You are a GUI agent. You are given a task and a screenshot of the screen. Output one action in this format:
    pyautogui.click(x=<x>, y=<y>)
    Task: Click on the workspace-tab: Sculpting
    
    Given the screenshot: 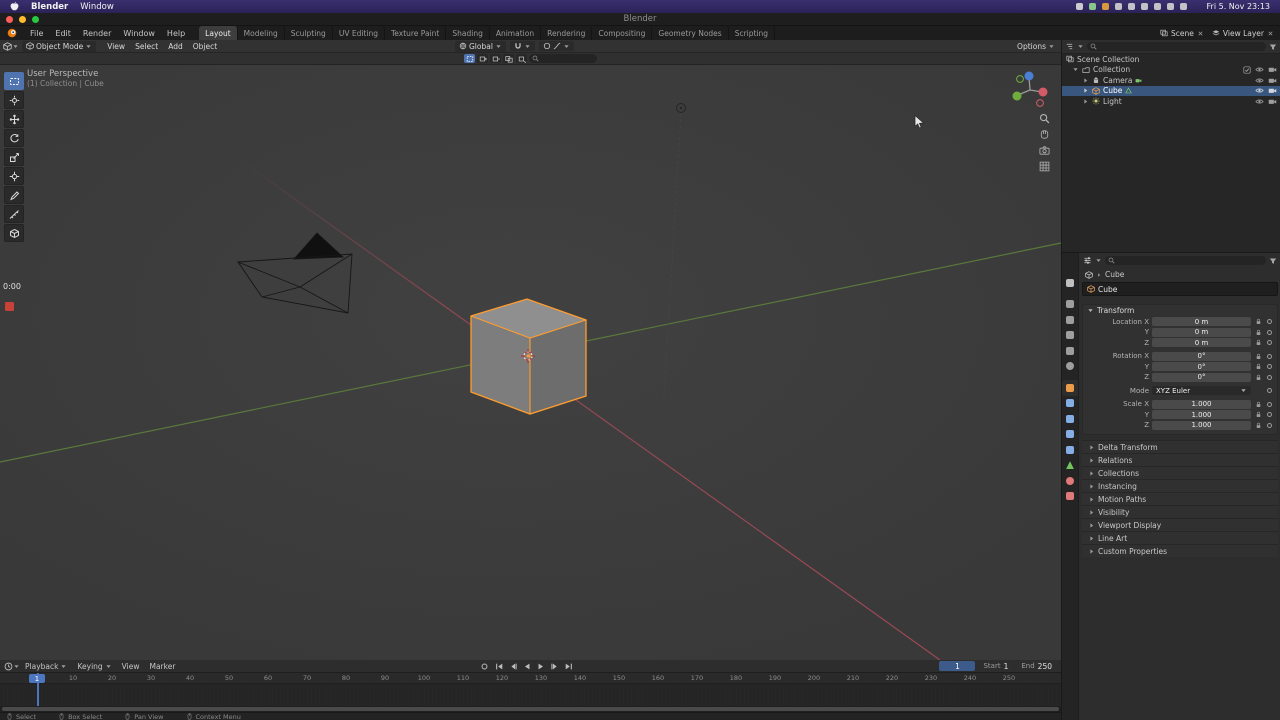 What is the action you would take?
    pyautogui.click(x=309, y=33)
    